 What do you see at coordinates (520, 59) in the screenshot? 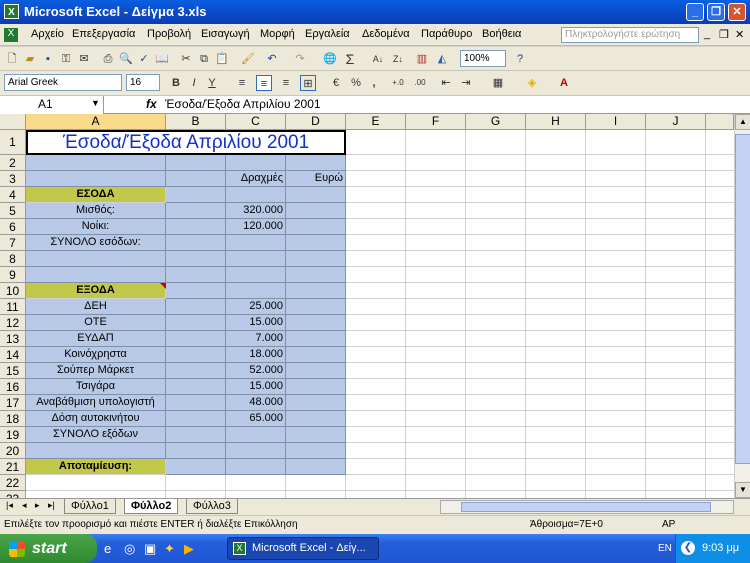
I see `help-icon: ?` at bounding box center [520, 59].